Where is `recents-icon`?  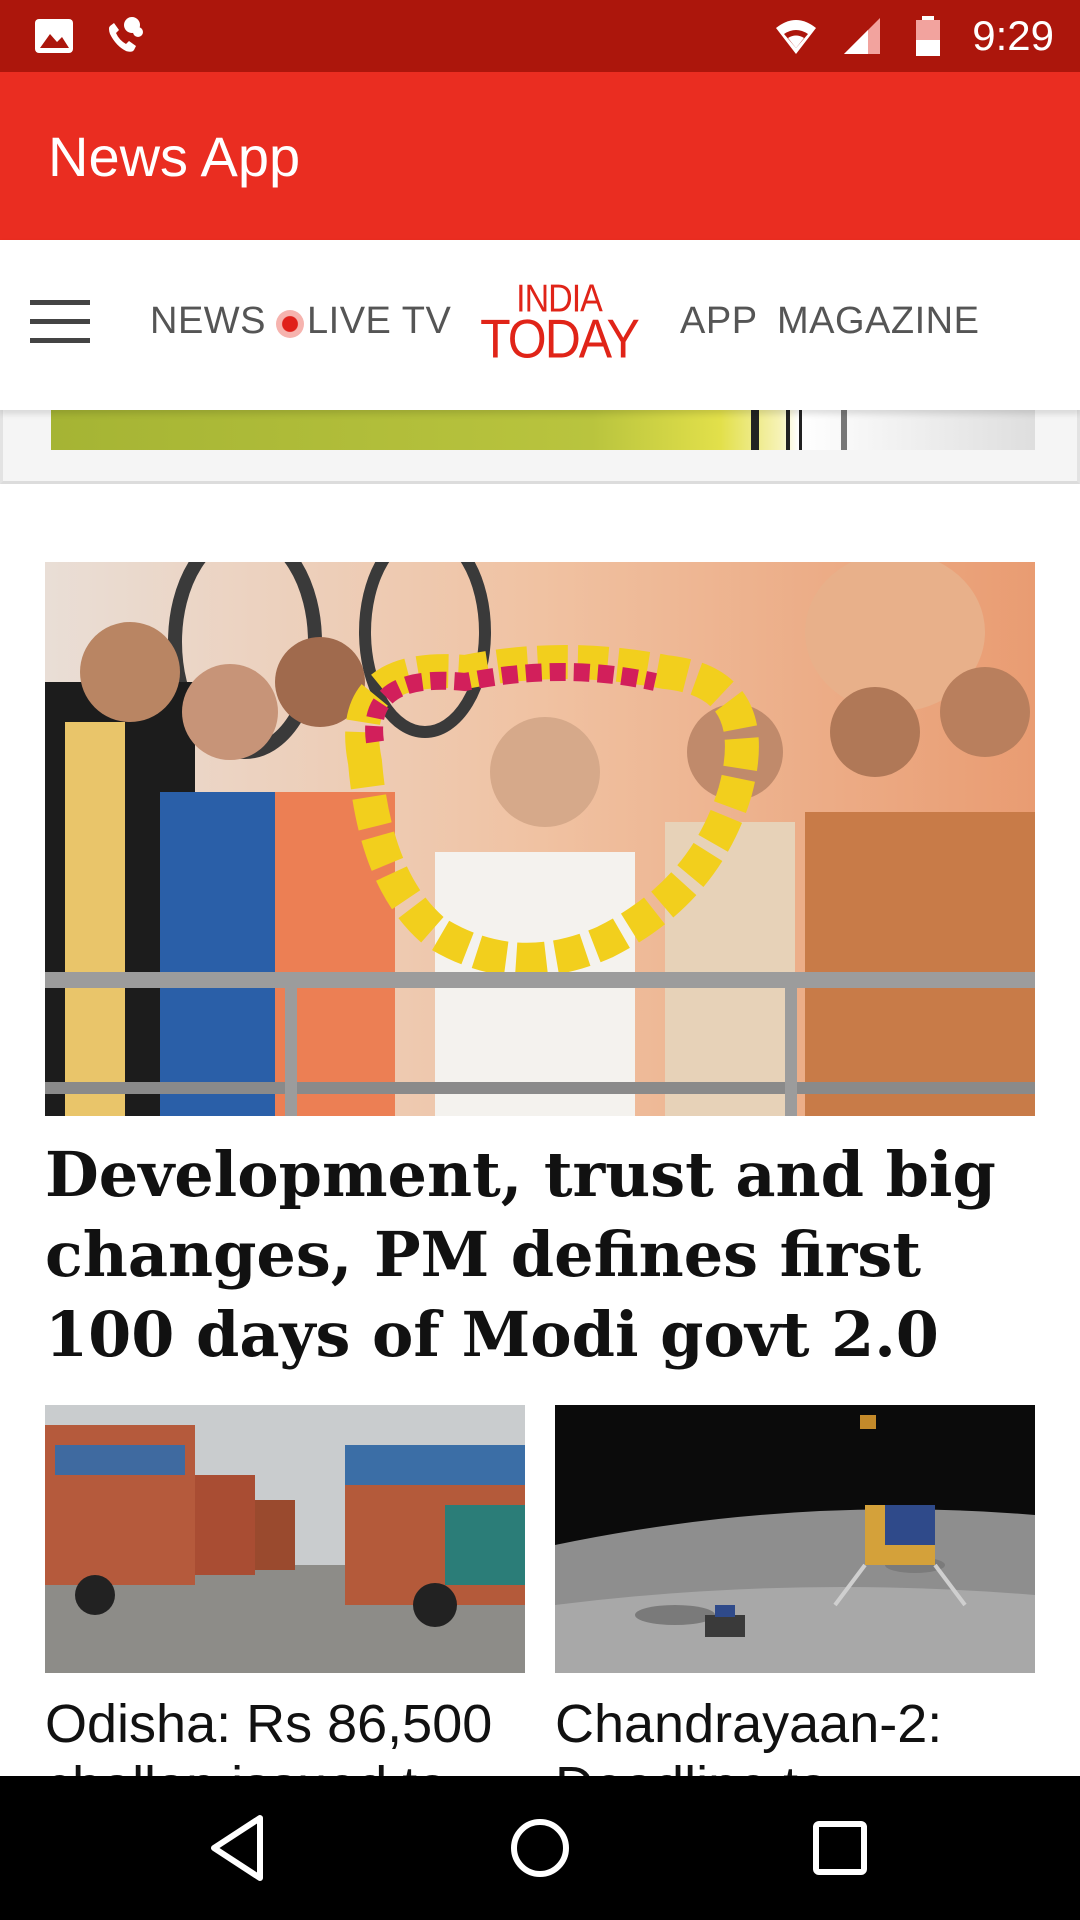 recents-icon is located at coordinates (840, 1848).